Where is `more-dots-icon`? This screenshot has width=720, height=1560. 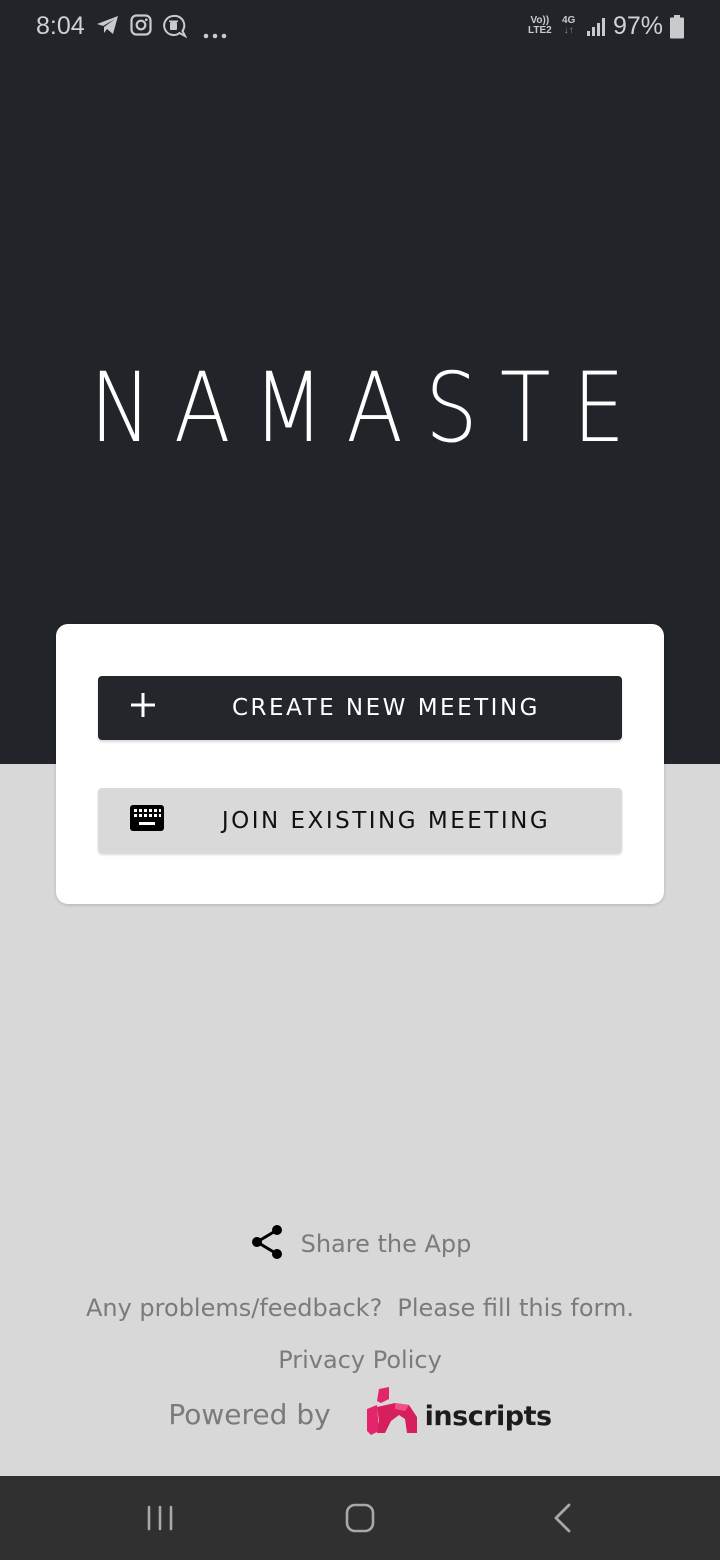
more-dots-icon is located at coordinates (216, 33).